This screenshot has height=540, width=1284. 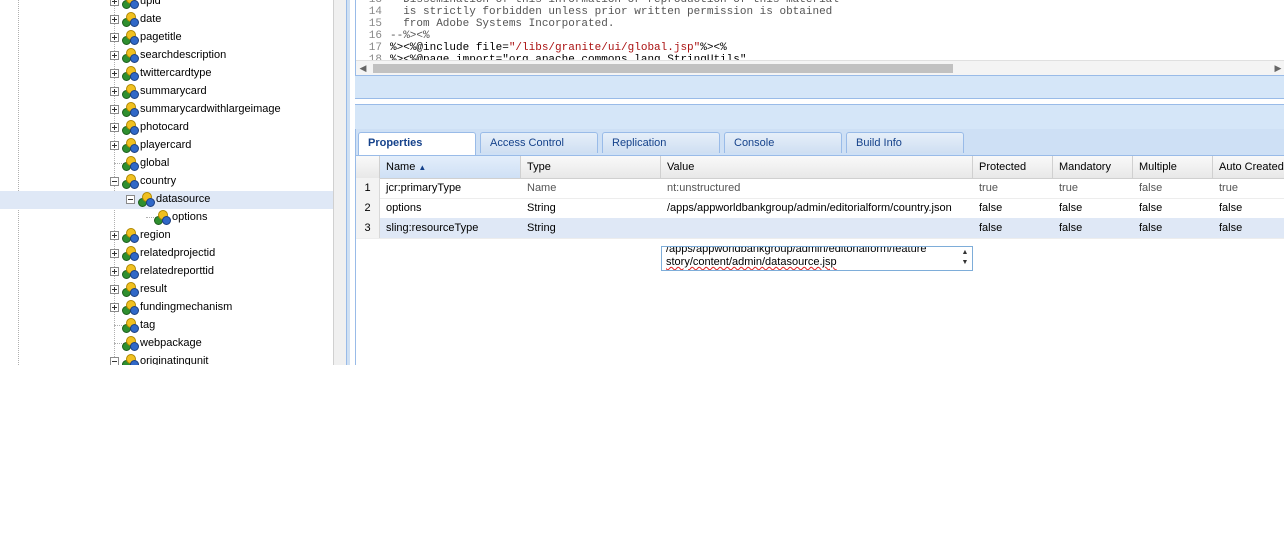 I want to click on properties-header-bar, so click(x=819, y=116).